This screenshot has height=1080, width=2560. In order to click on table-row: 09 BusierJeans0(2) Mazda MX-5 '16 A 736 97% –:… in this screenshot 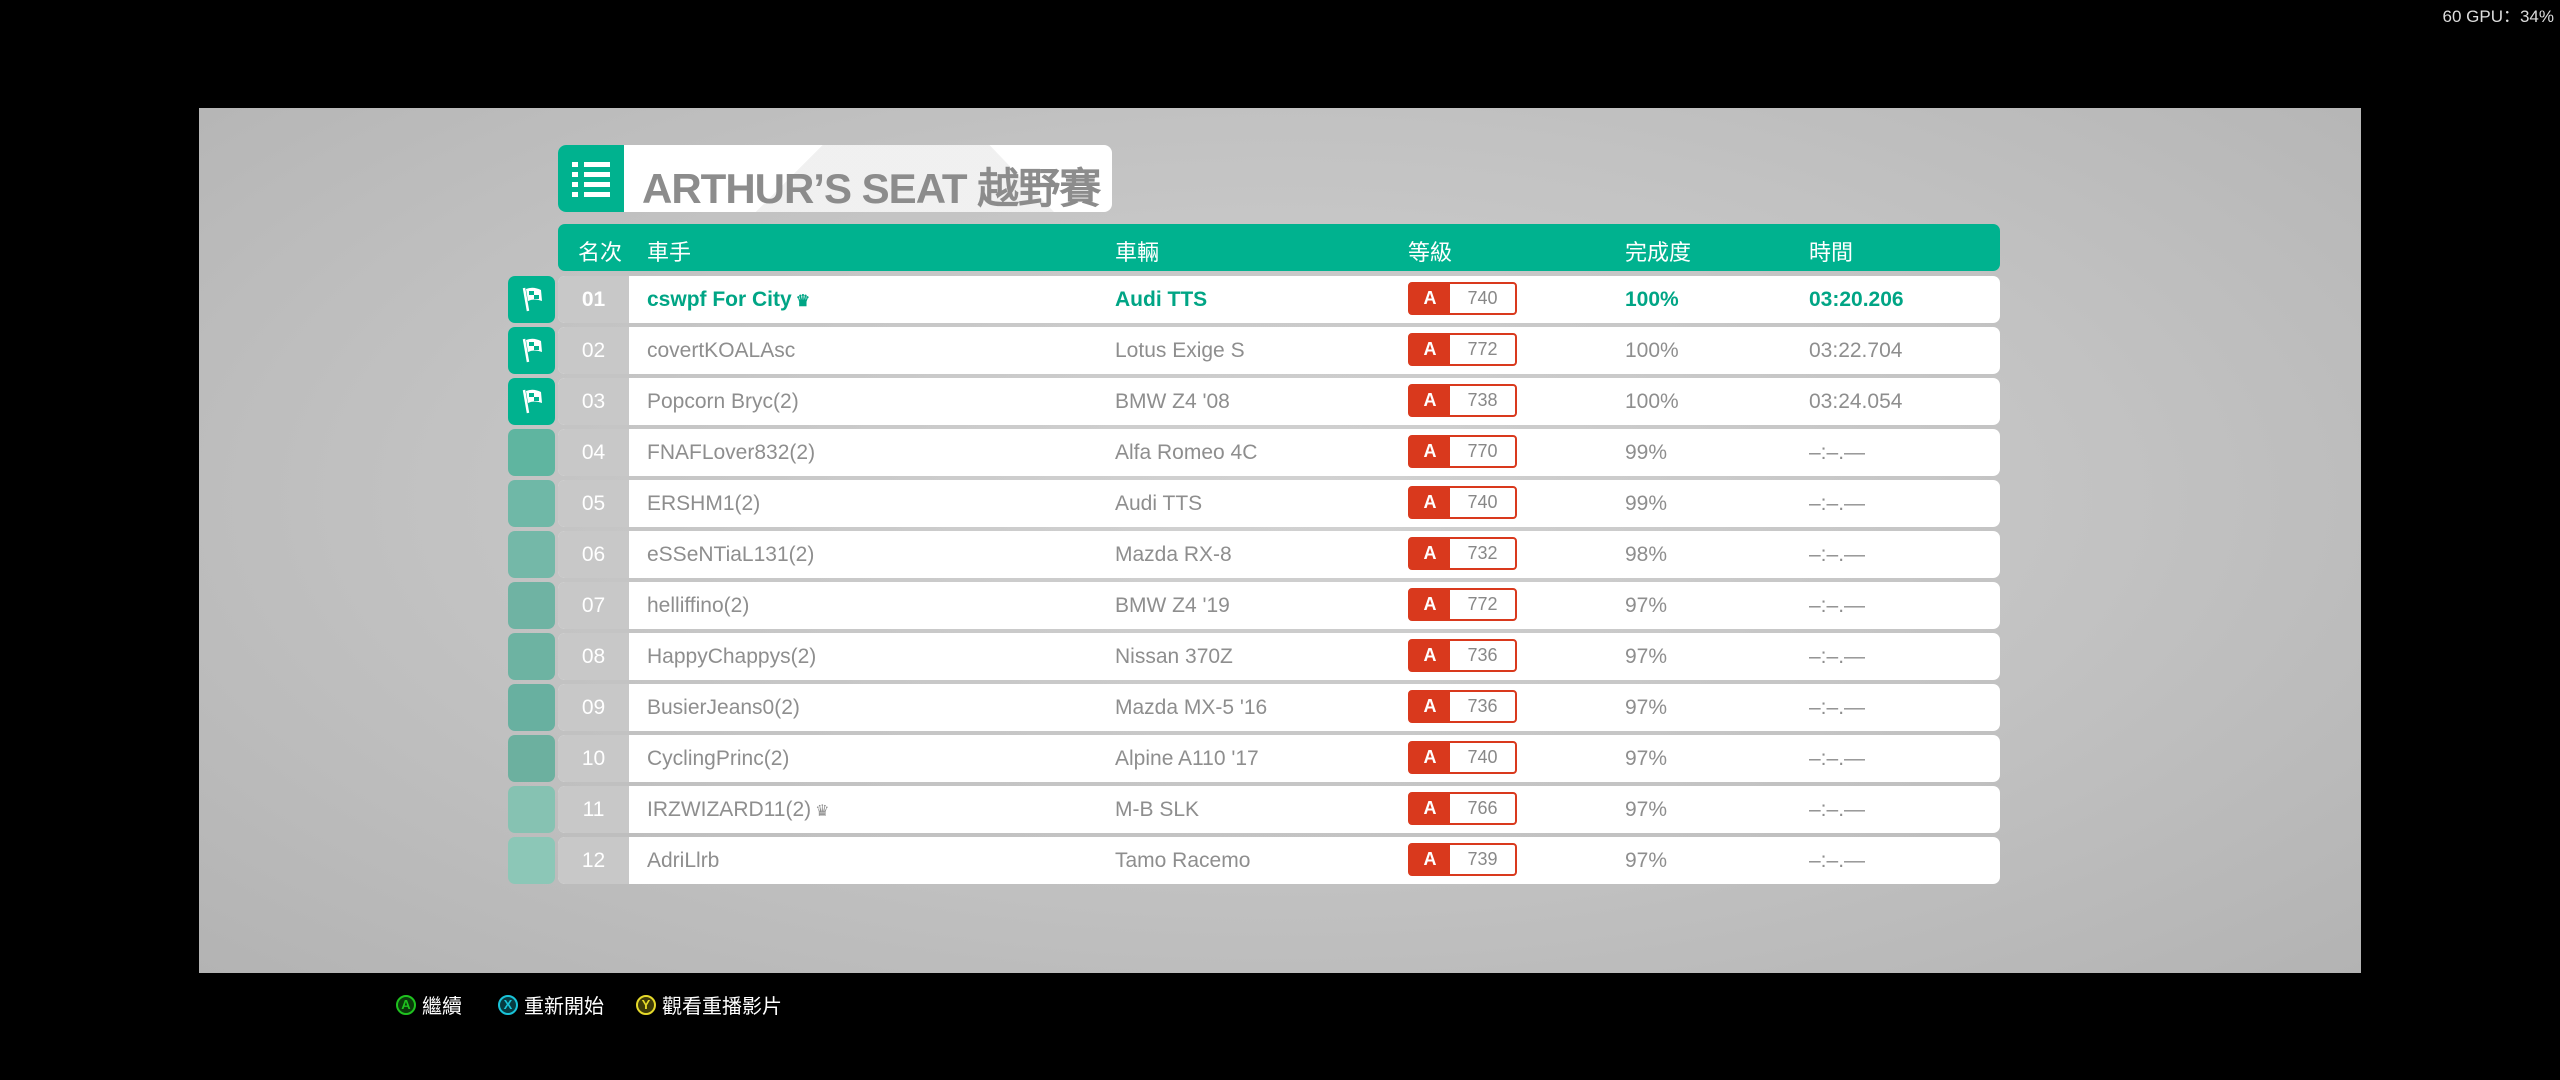, I will do `click(1279, 707)`.